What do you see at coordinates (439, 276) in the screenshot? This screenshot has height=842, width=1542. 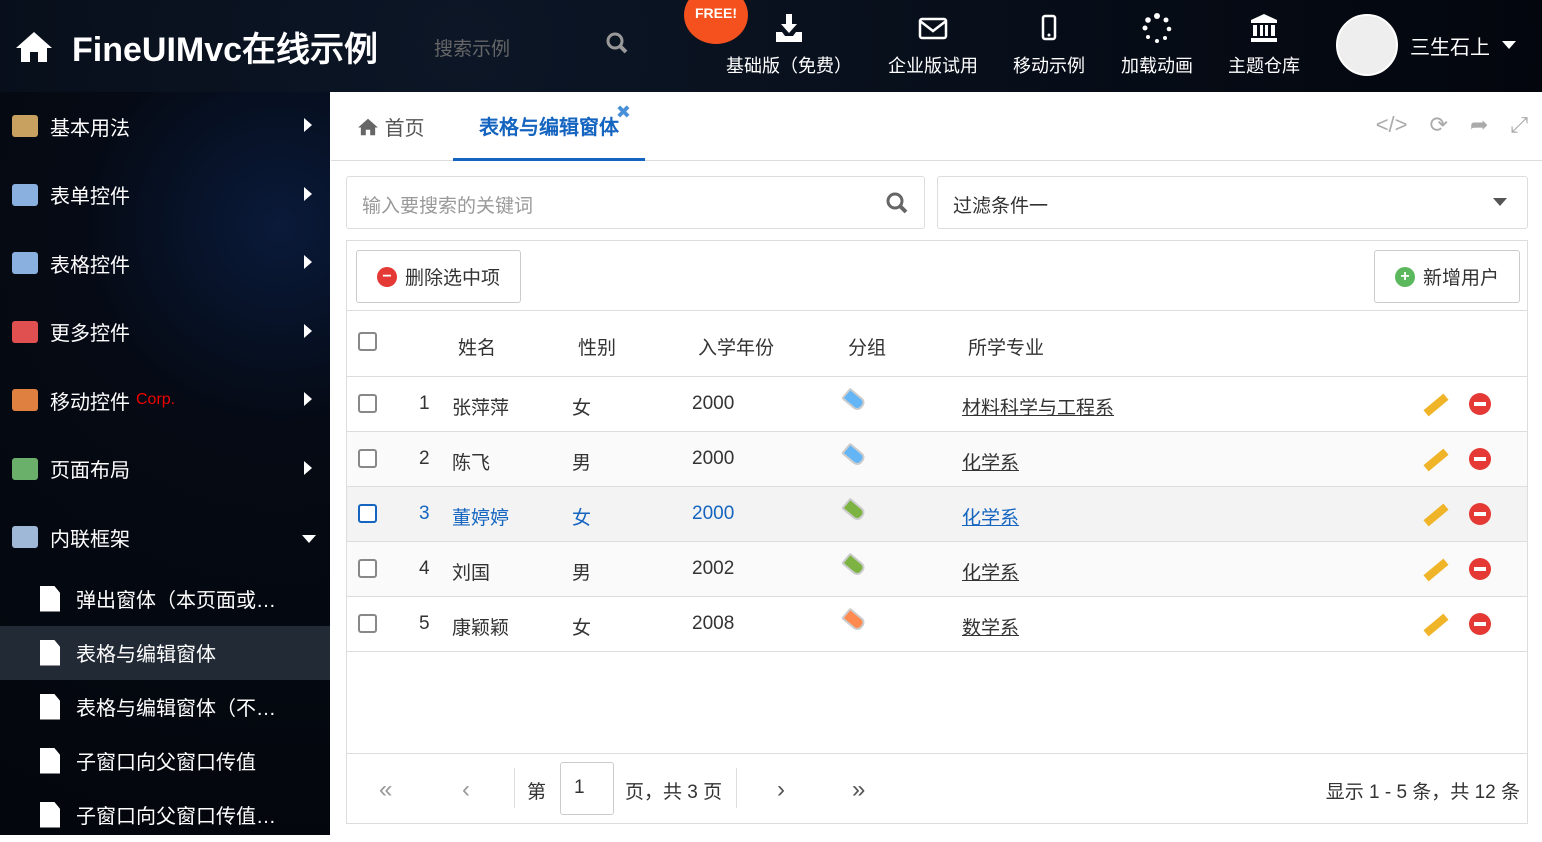 I see `delete-selected-button: − 删除选中项` at bounding box center [439, 276].